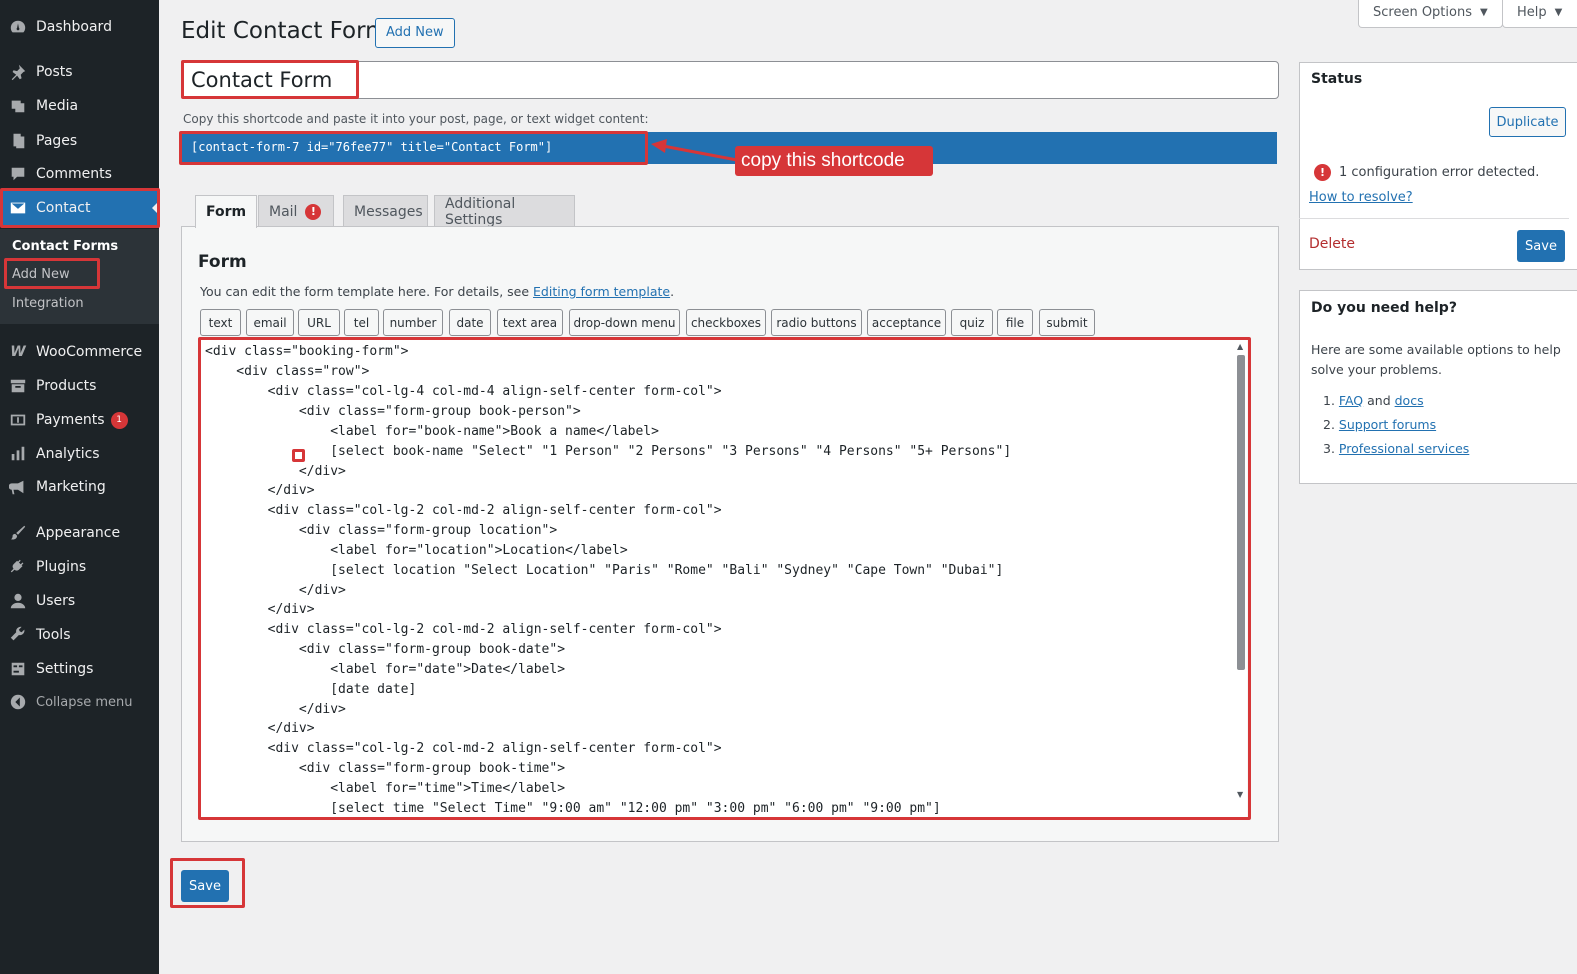 Image resolution: width=1577 pixels, height=974 pixels. I want to click on tab-label: Messages, so click(388, 211).